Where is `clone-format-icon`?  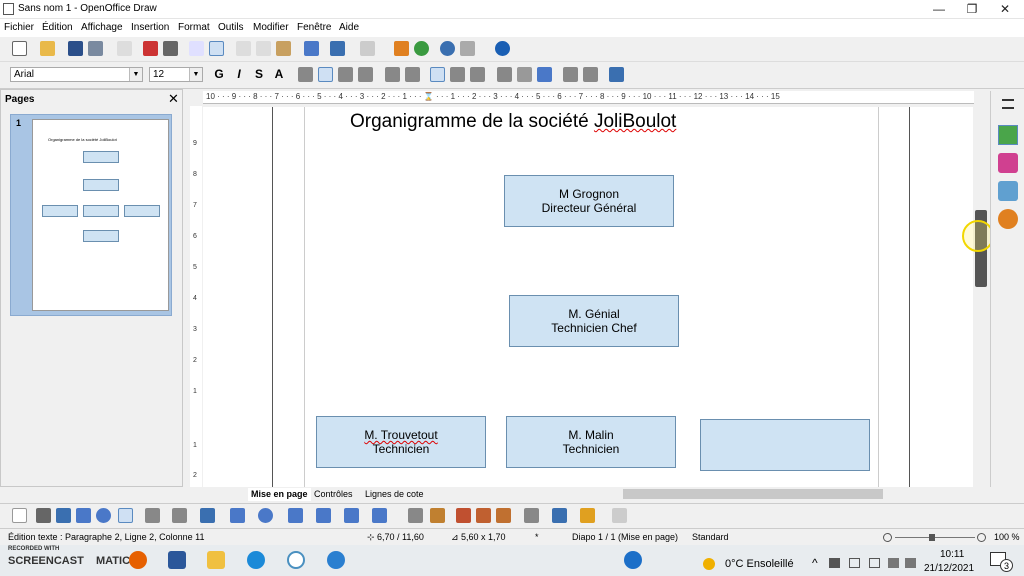 clone-format-icon is located at coordinates (311, 48).